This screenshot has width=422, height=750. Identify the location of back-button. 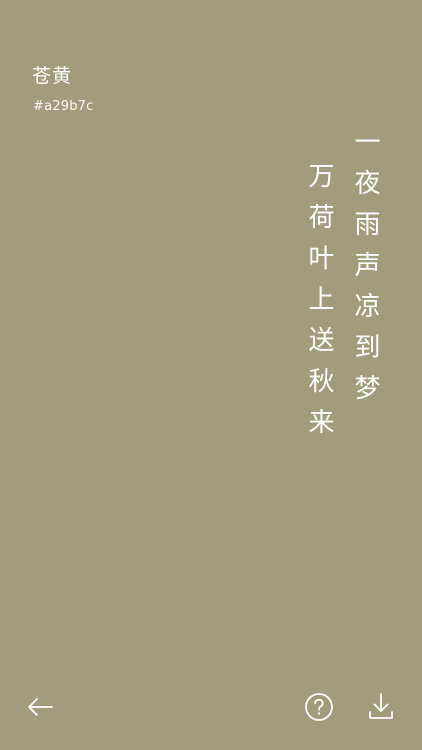
(41, 707).